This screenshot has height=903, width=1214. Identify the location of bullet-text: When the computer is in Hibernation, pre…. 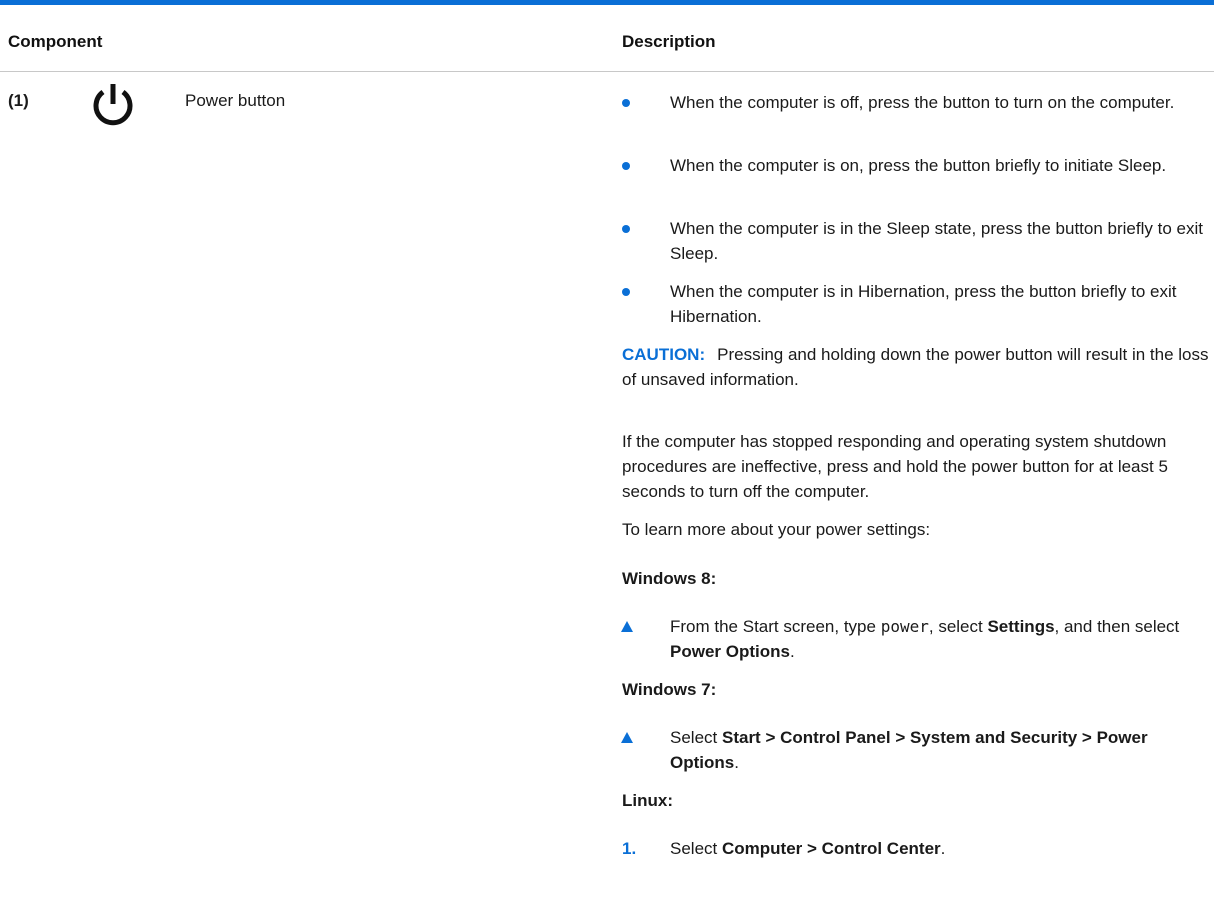
(923, 304).